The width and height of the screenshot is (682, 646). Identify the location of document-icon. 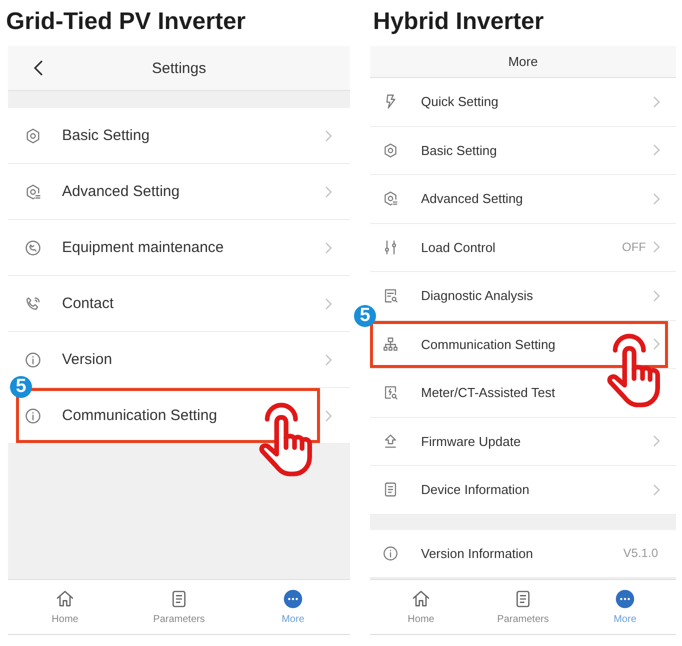
(390, 489).